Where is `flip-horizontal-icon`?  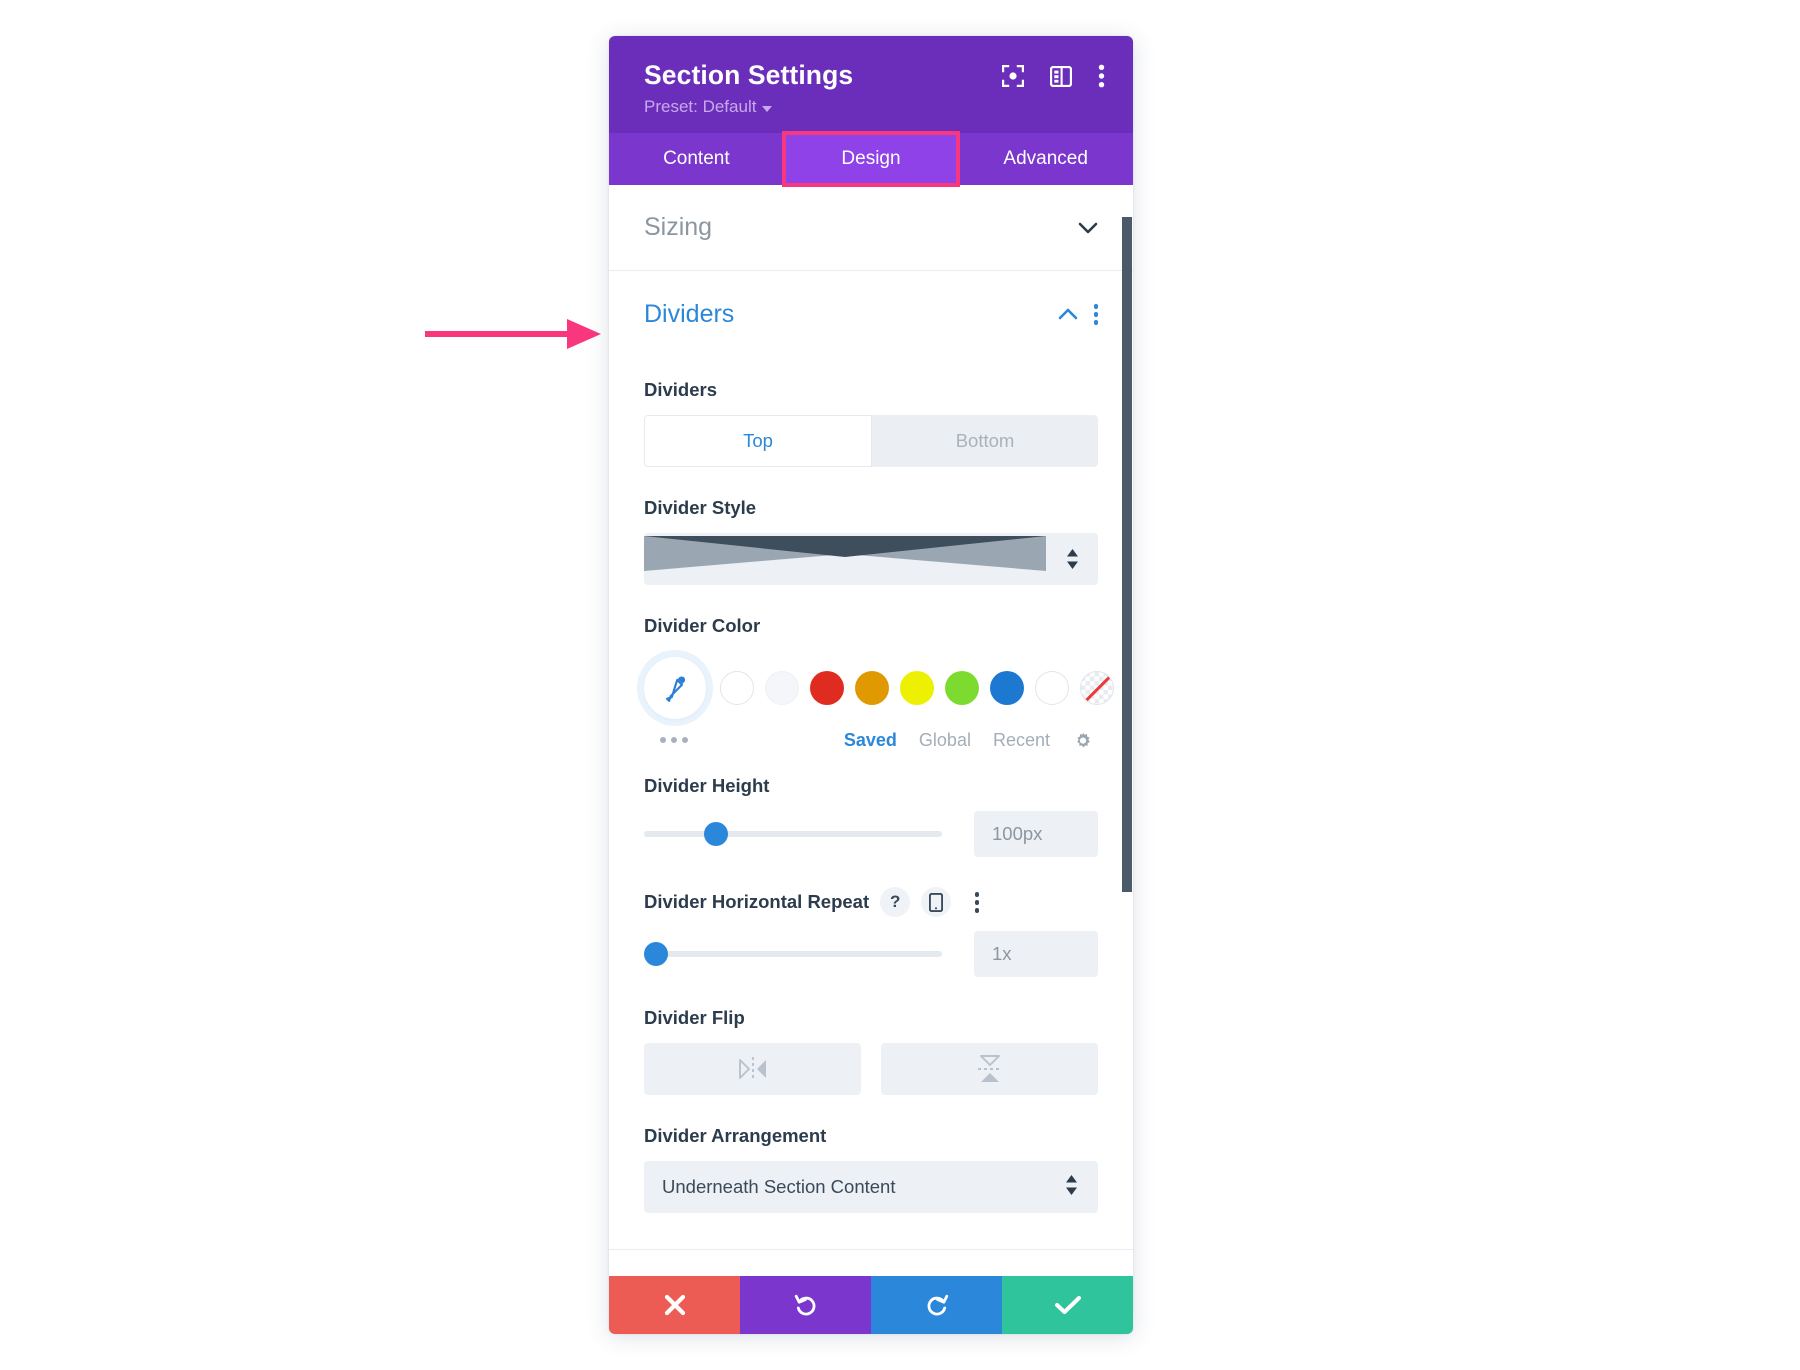
flip-horizontal-icon is located at coordinates (752, 1069).